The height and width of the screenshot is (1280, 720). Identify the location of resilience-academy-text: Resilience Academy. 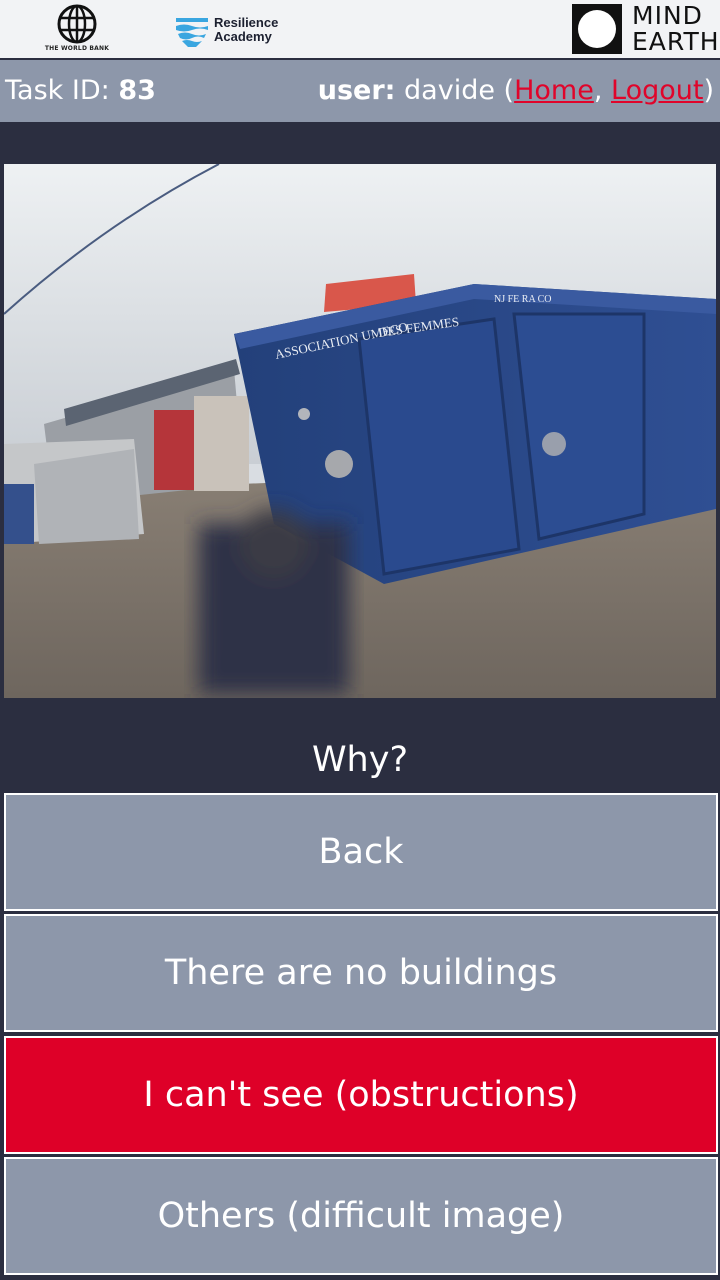
(246, 30).